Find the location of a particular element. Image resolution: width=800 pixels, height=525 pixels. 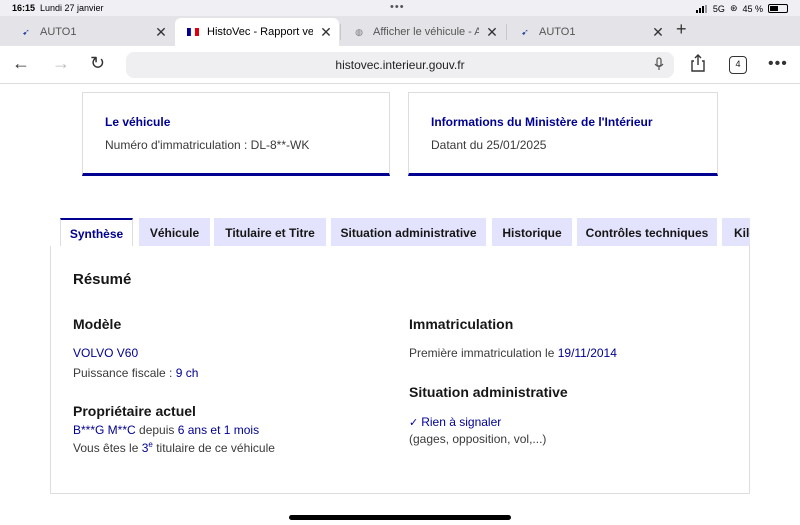

owner-rank: Vous êtes le 3e titulaire de ce véhicule is located at coordinates (174, 447).